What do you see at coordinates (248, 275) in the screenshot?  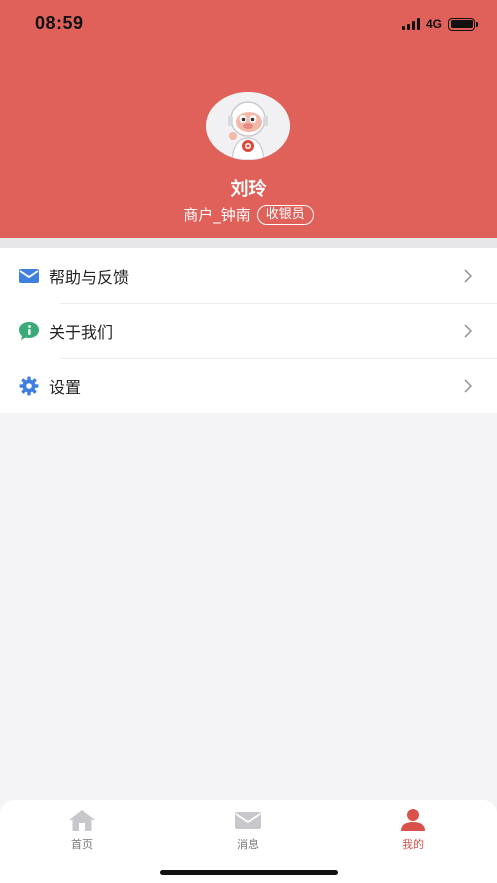 I see `menu-item-help-feedback: 帮助与反馈` at bounding box center [248, 275].